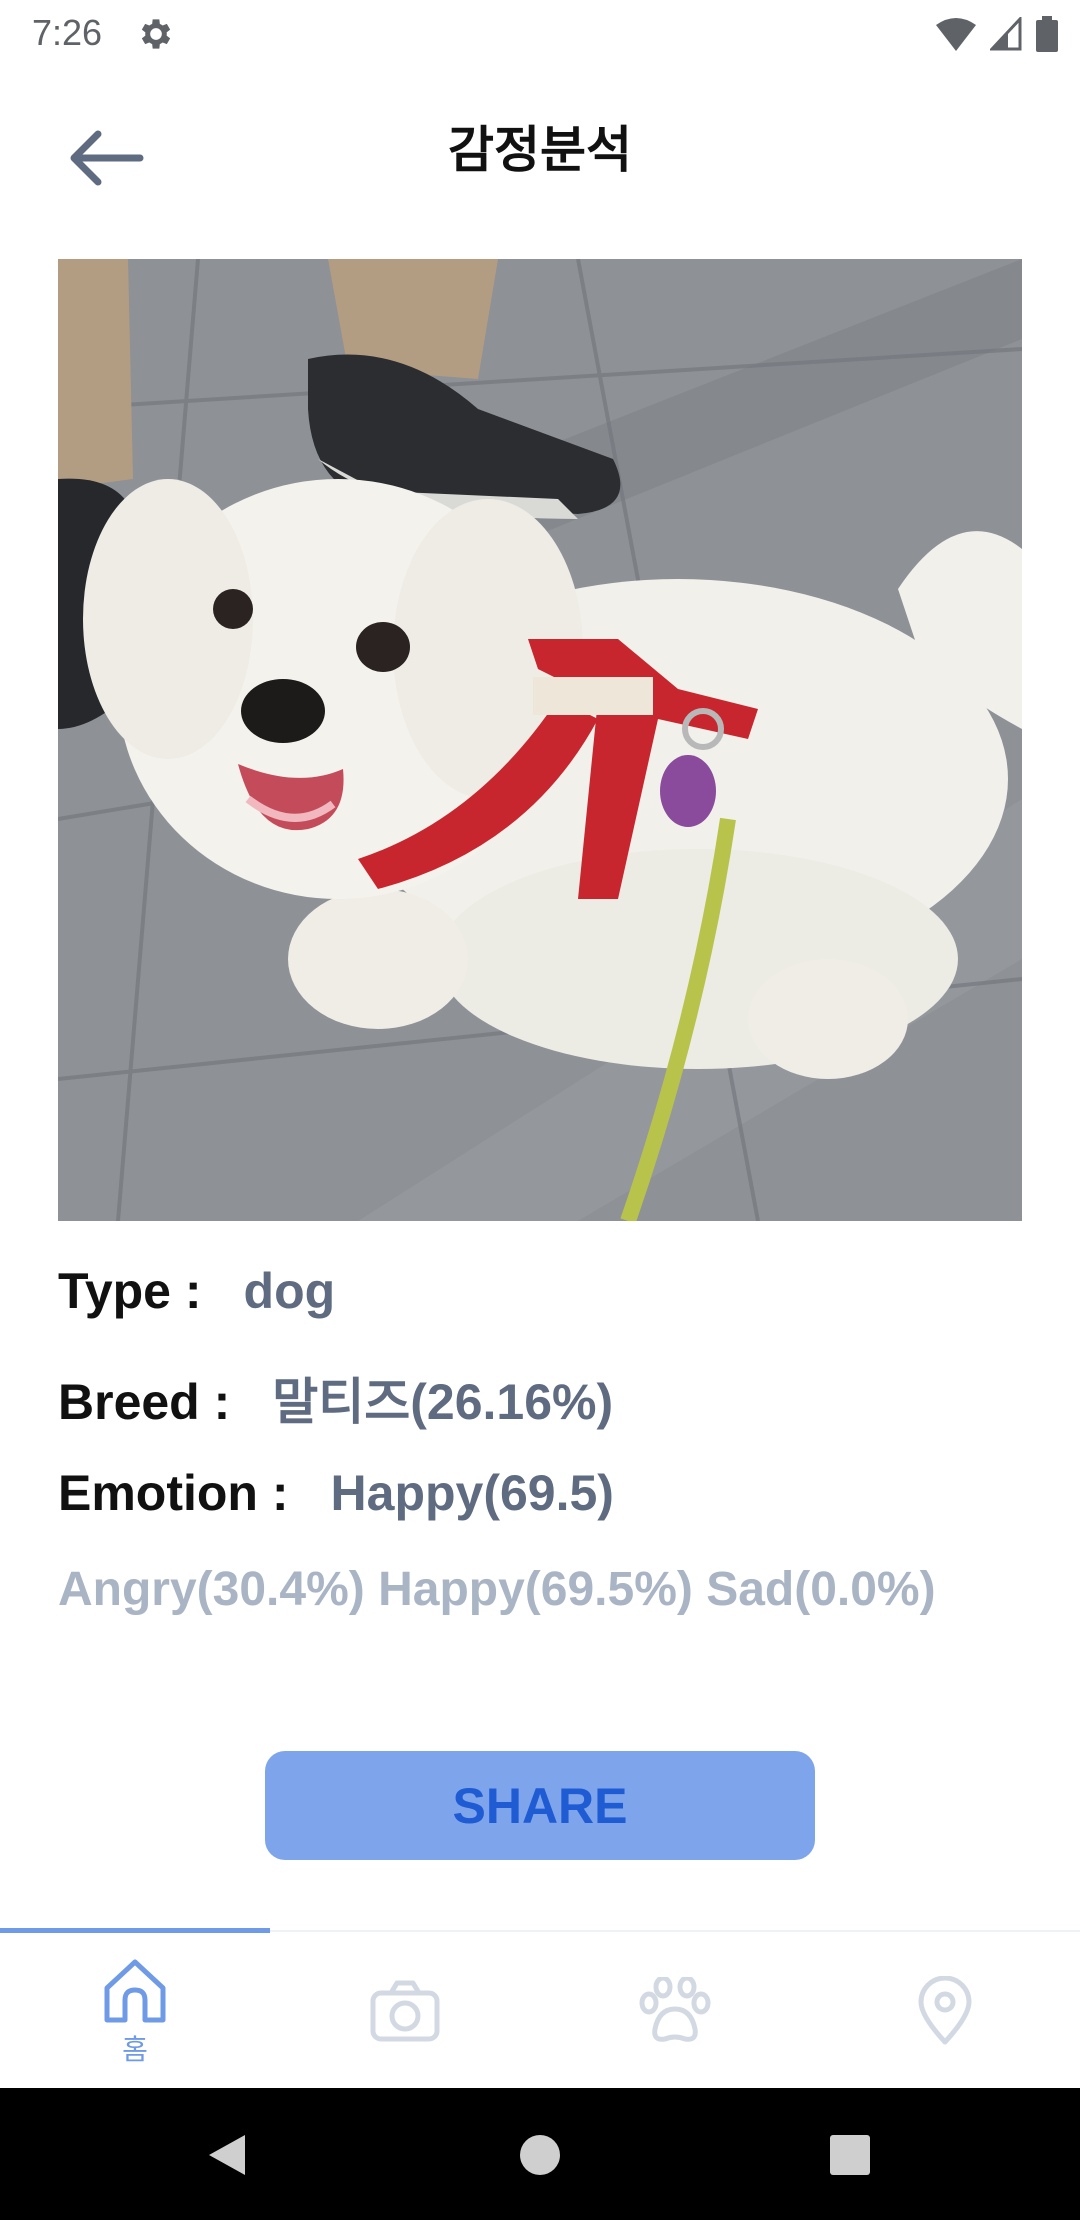 This screenshot has height=2220, width=1080. I want to click on share-button: SHARE, so click(540, 1805).